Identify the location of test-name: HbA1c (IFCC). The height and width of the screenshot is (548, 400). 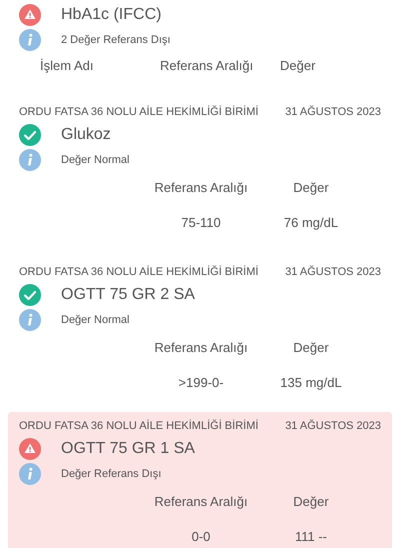
(111, 15).